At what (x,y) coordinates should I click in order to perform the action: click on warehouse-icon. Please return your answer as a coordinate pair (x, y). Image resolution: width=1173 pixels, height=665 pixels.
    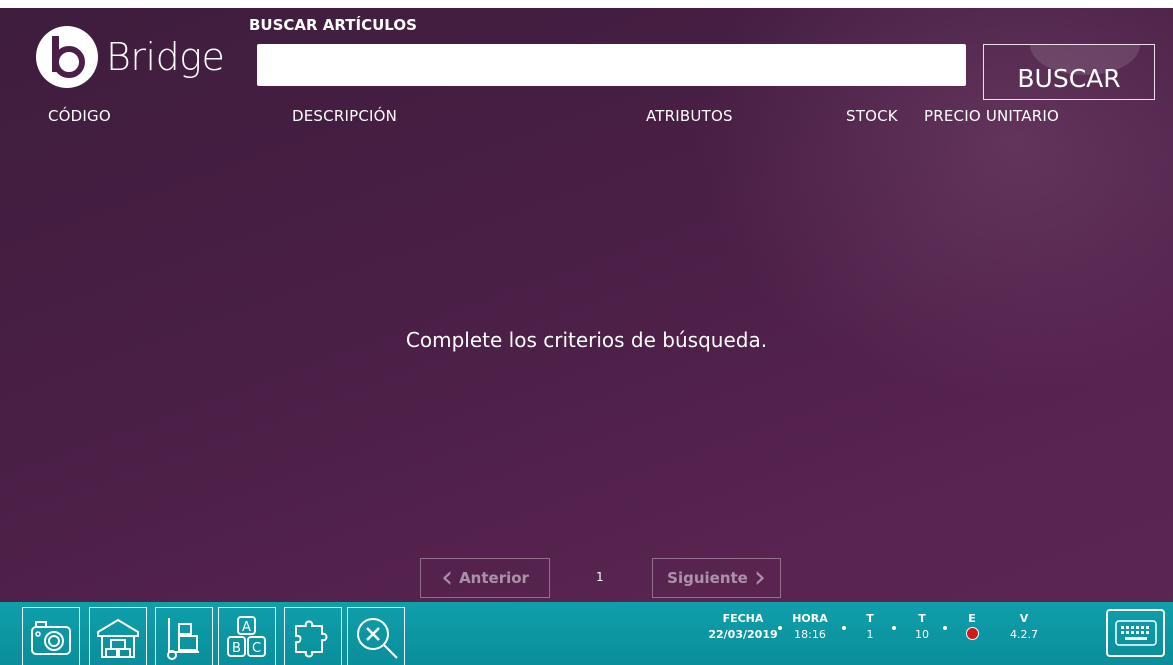
    Looking at the image, I should click on (118, 638).